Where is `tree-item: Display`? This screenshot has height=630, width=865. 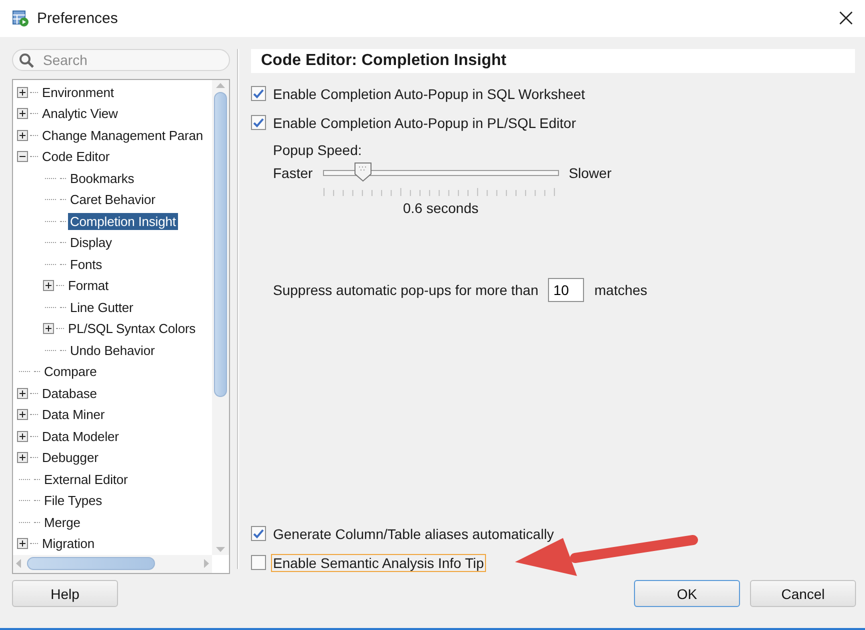
tree-item: Display is located at coordinates (91, 243).